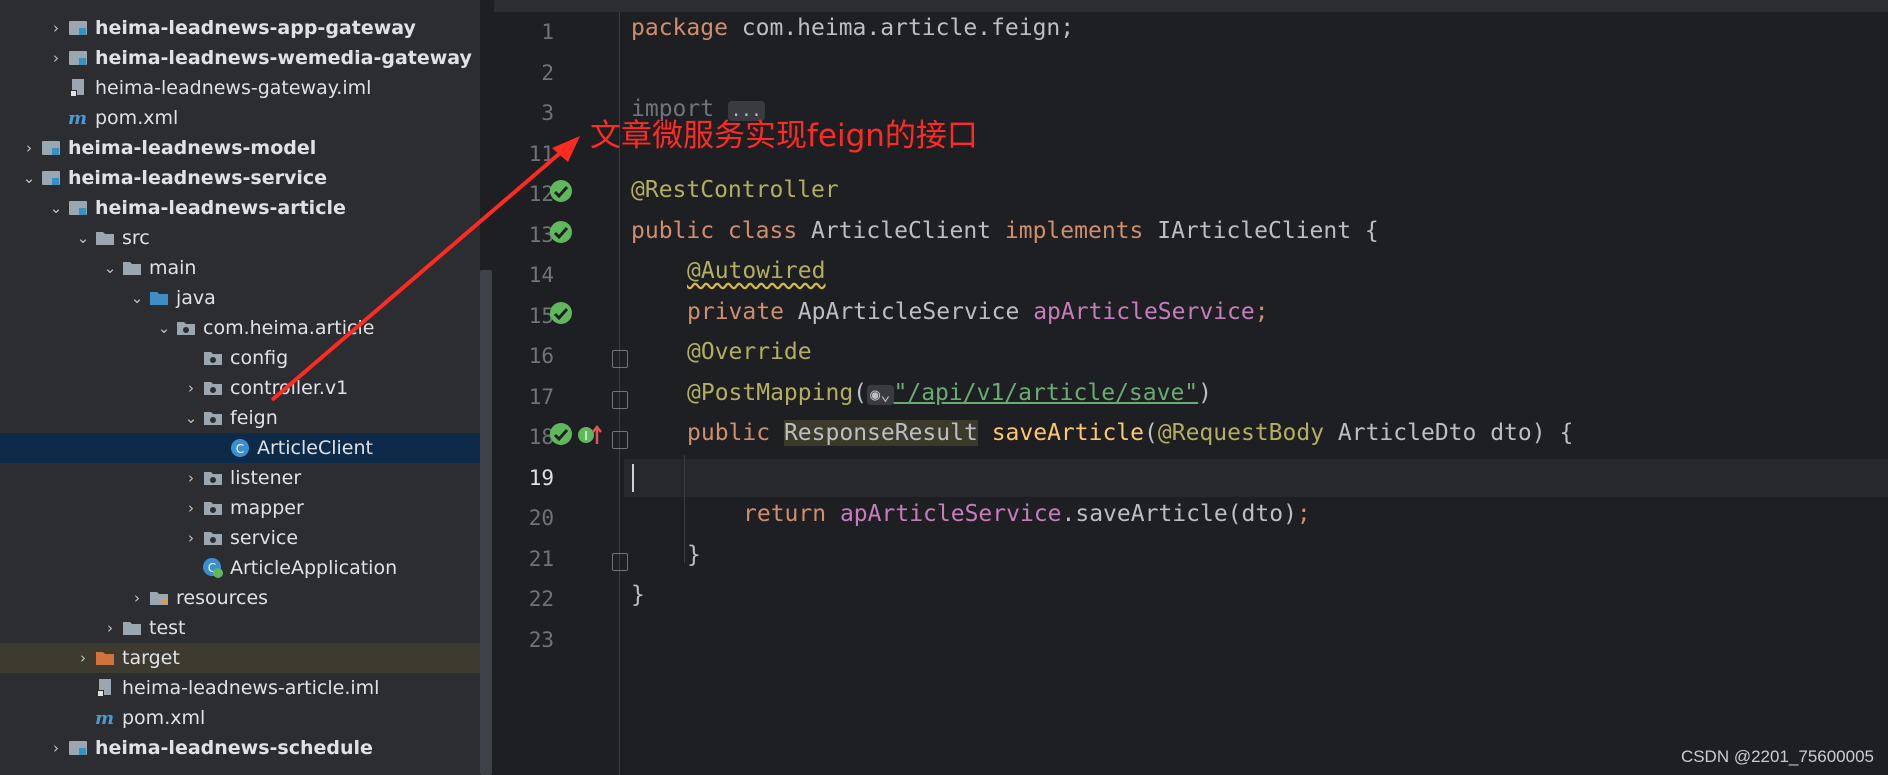 This screenshot has width=1888, height=775. I want to click on maven-icon: m, so click(105, 718).